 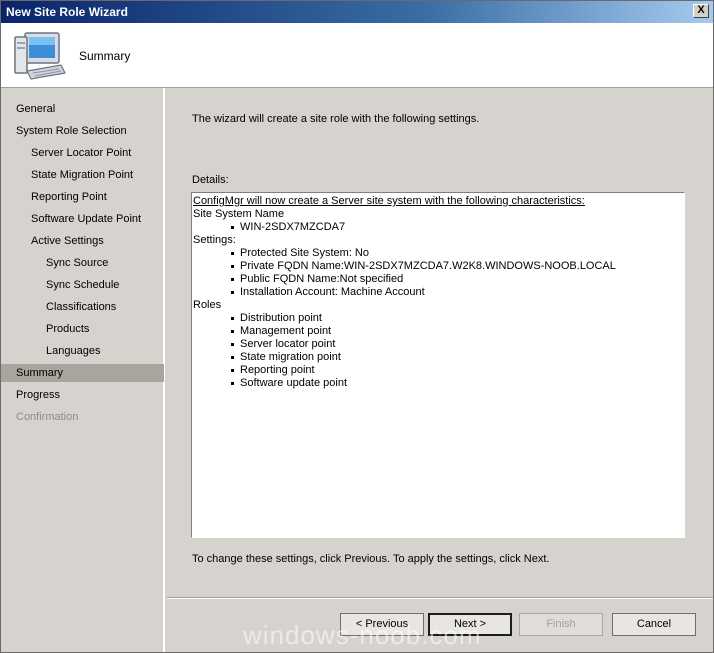 What do you see at coordinates (82, 241) in the screenshot?
I see `nav-item-active-settings: Active Settings` at bounding box center [82, 241].